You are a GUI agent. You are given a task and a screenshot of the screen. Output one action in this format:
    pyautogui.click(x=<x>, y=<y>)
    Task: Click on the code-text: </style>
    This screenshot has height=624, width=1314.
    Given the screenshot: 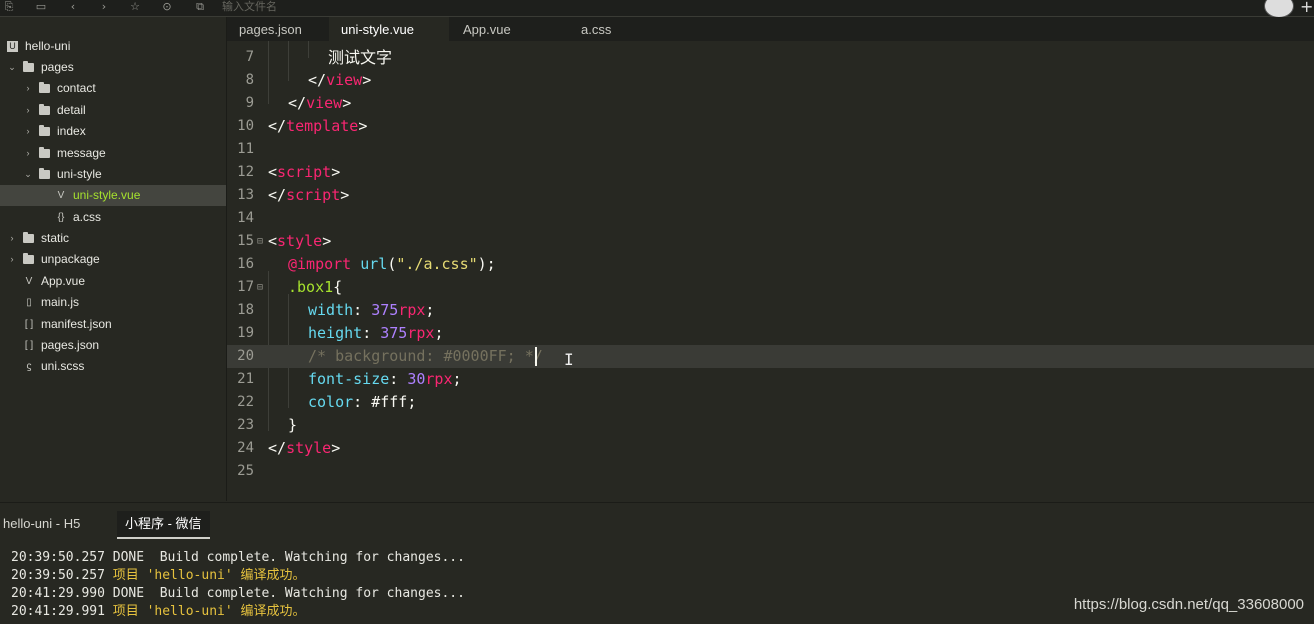 What is the action you would take?
    pyautogui.click(x=304, y=448)
    